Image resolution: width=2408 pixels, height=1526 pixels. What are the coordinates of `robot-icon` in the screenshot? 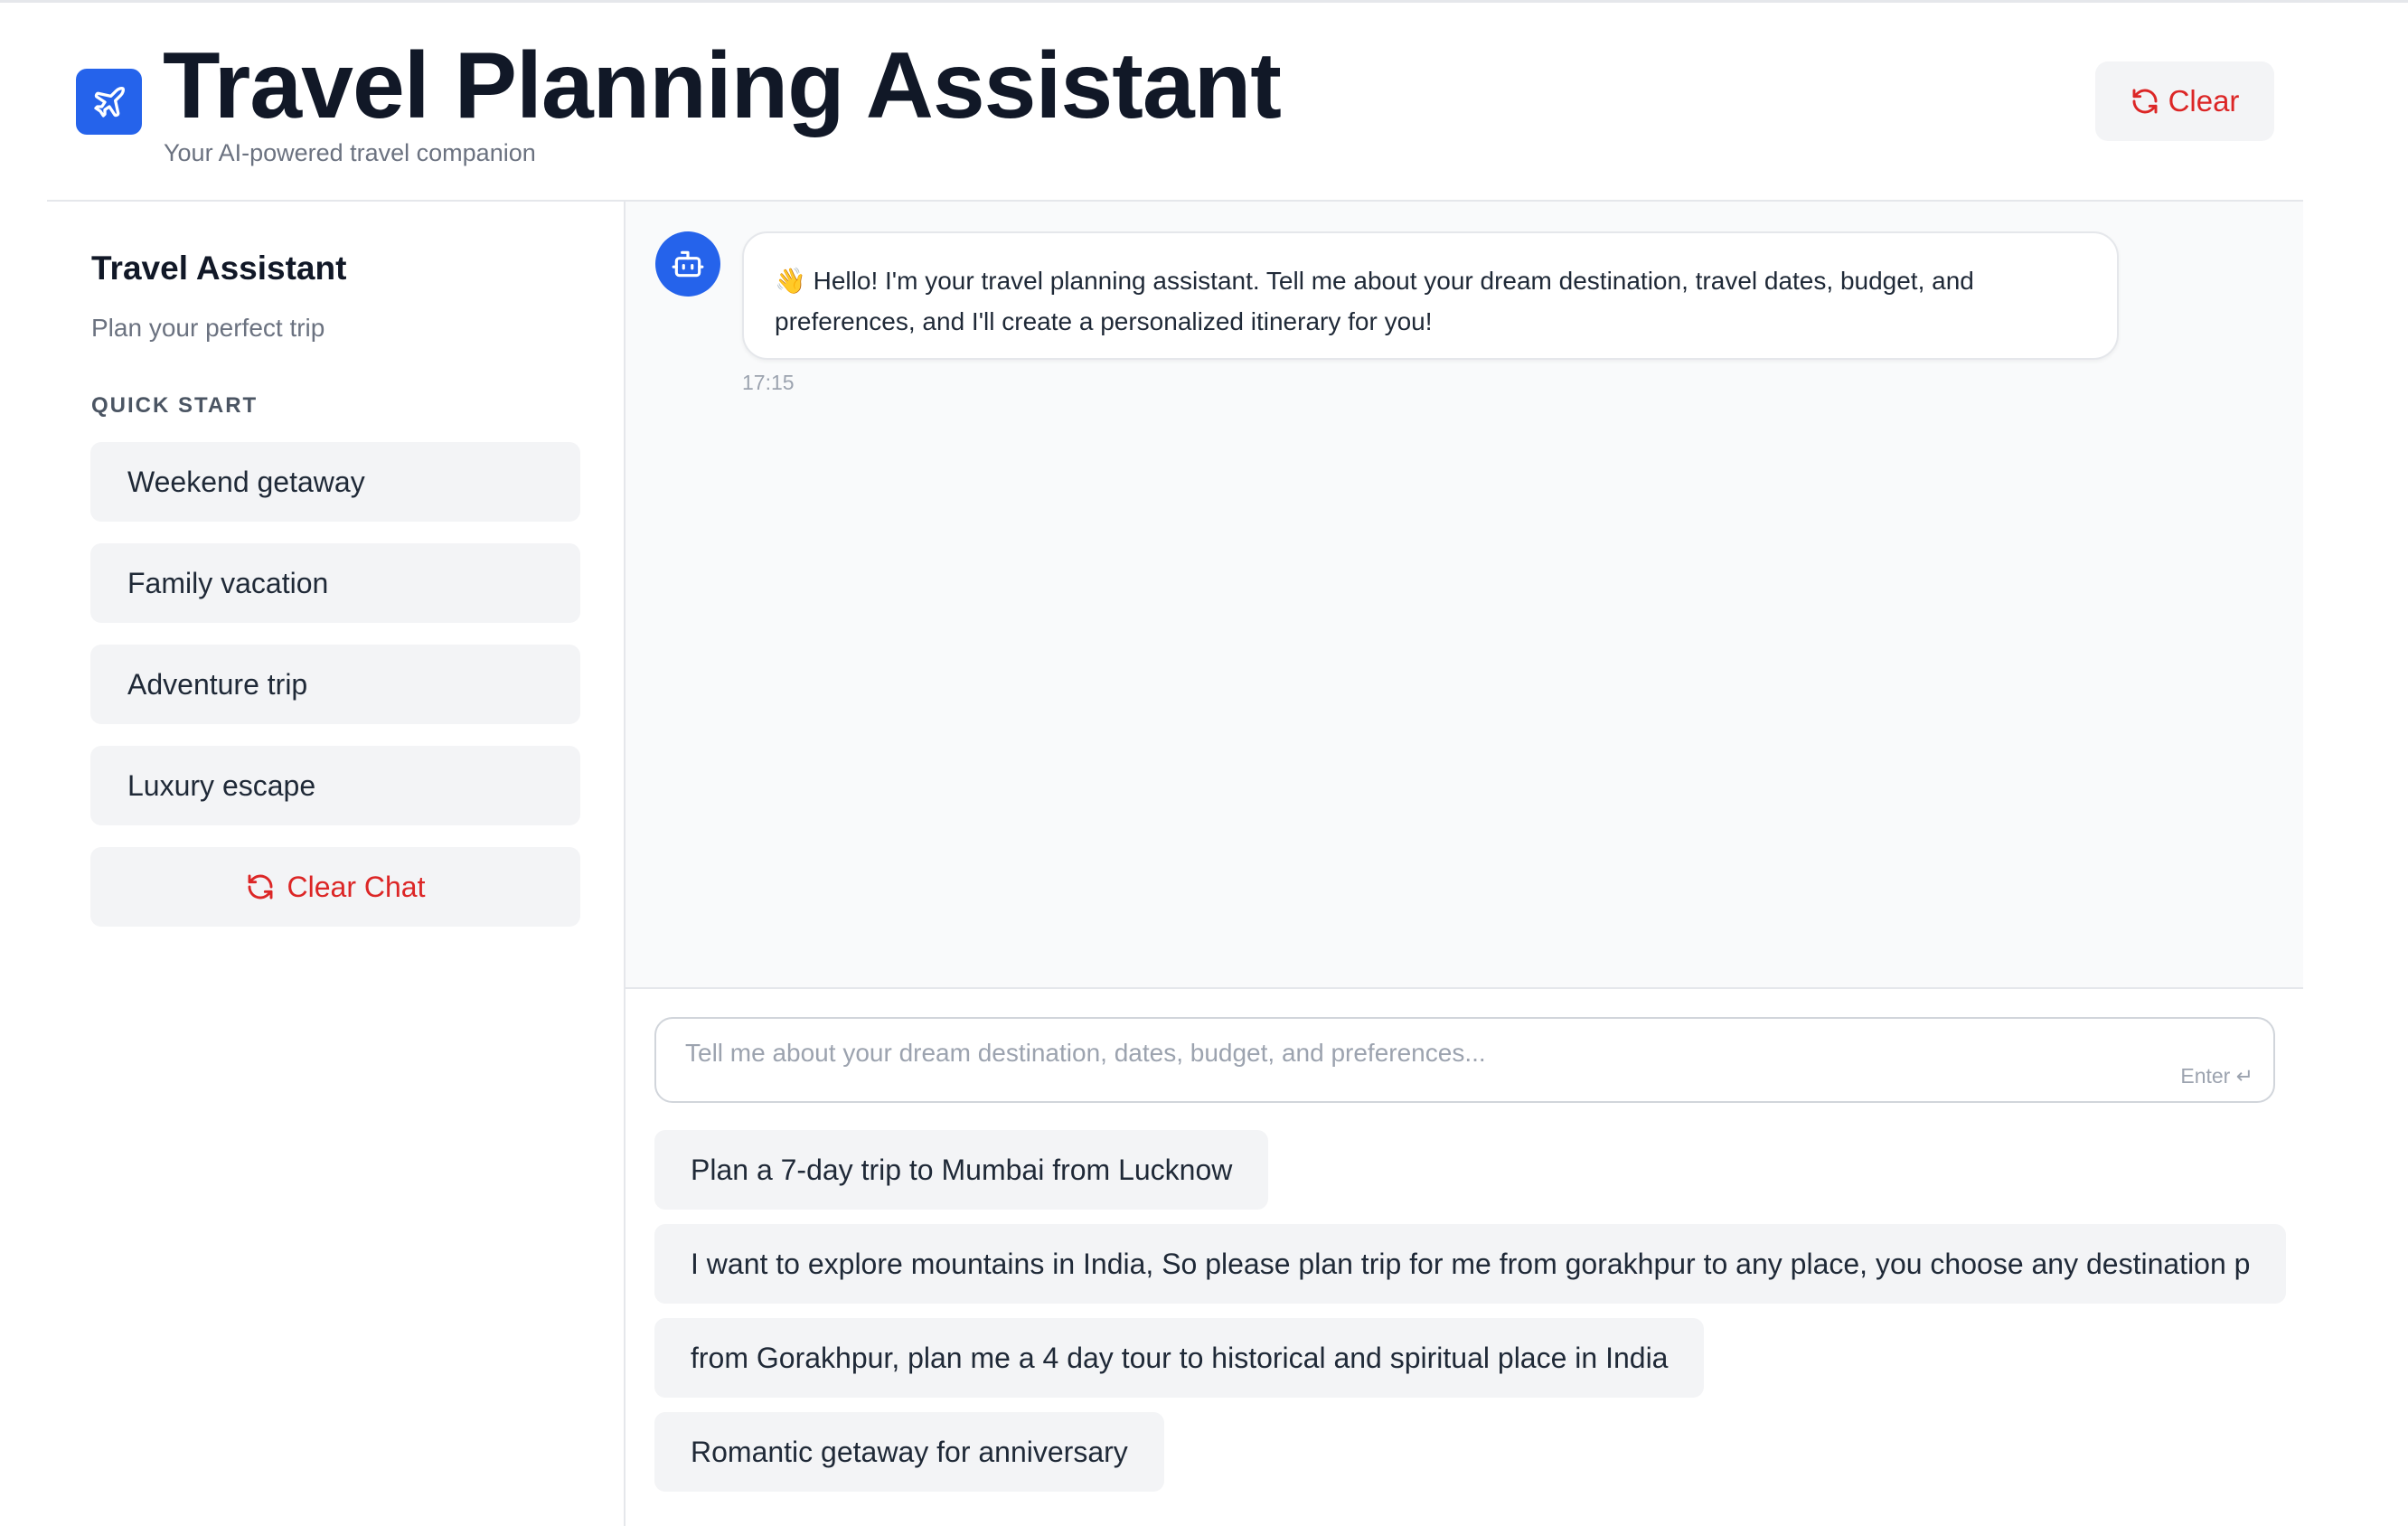 It's located at (688, 264).